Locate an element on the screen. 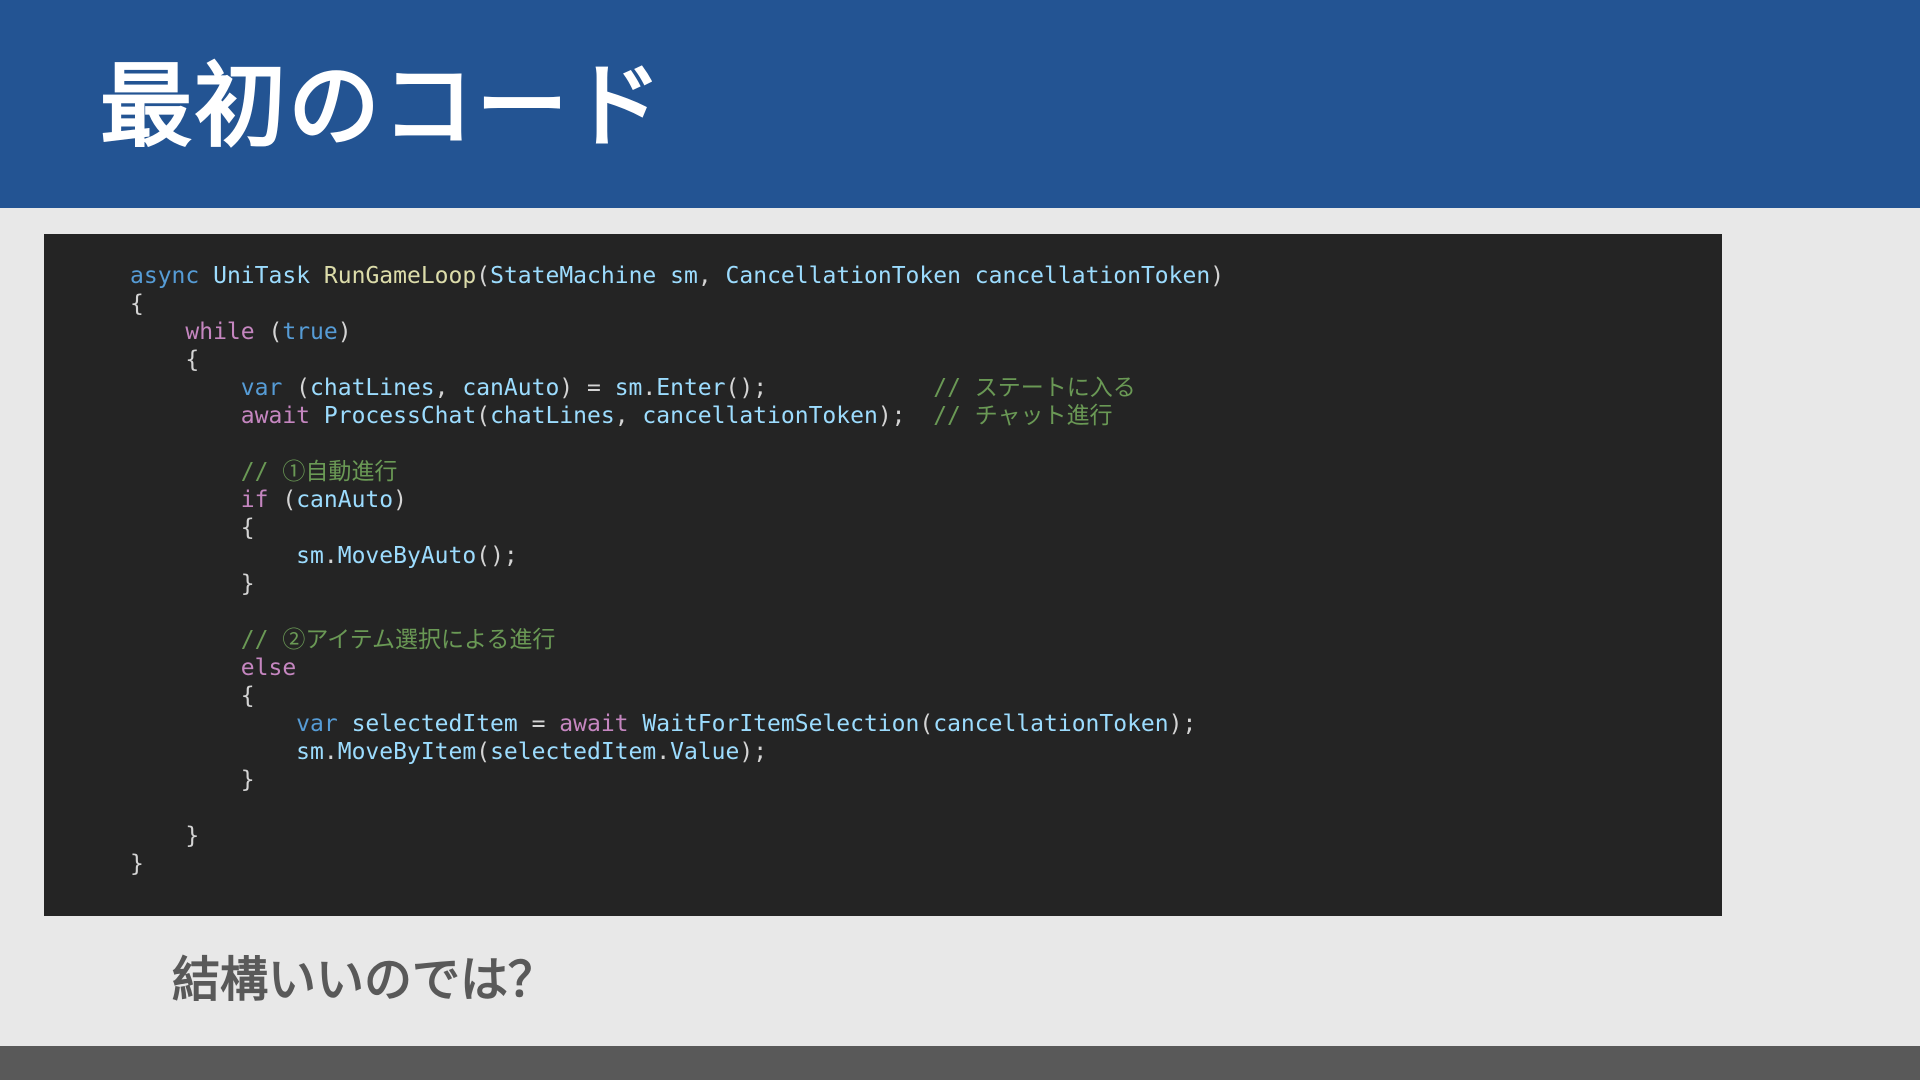  code-token: Enter is located at coordinates (691, 388).